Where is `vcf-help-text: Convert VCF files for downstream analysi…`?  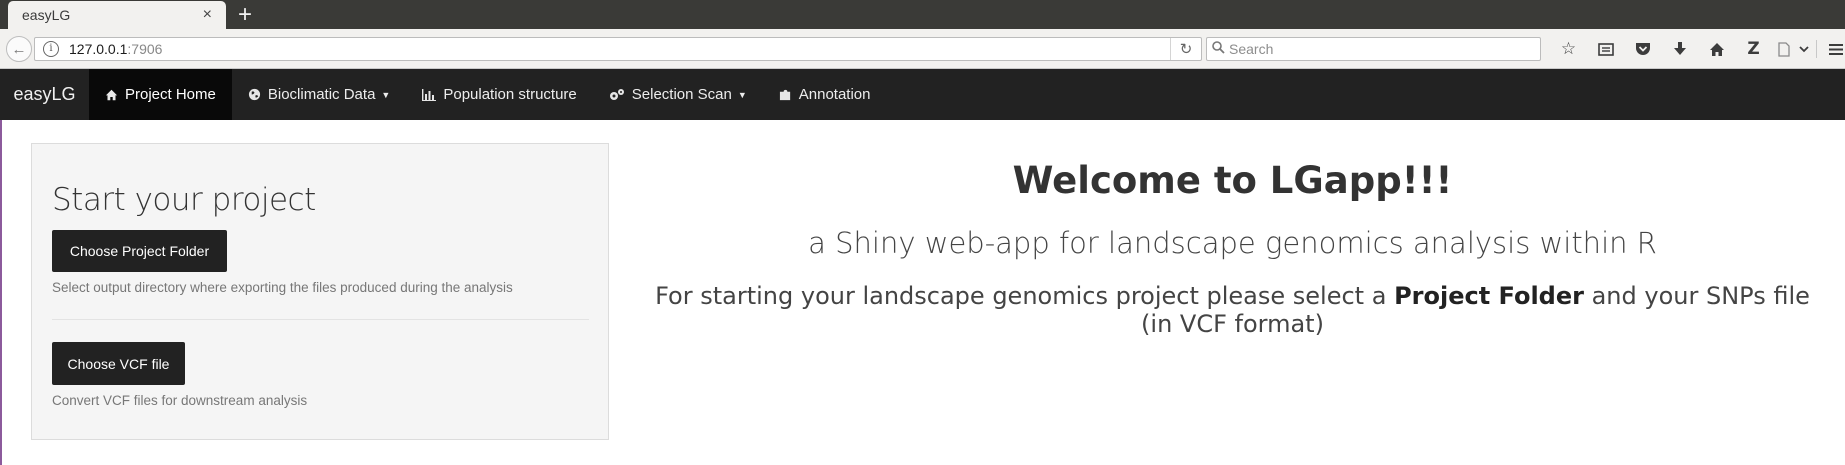
vcf-help-text: Convert VCF files for downstream analysi… is located at coordinates (180, 400).